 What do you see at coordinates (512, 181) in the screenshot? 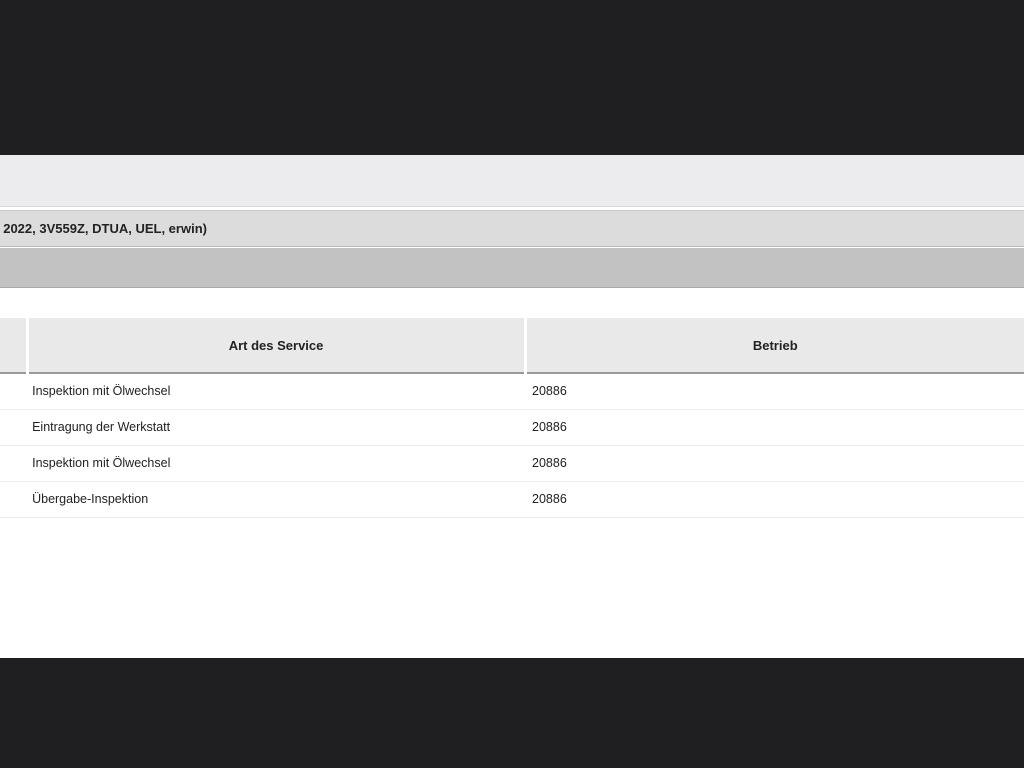
I see `toolbar-strip` at bounding box center [512, 181].